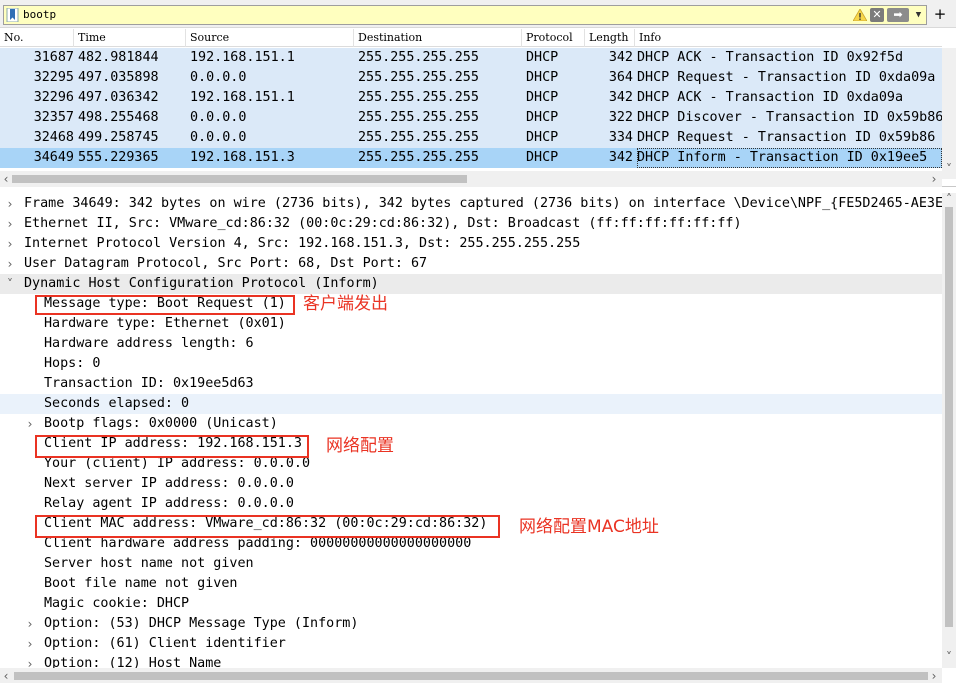 The width and height of the screenshot is (956, 683). What do you see at coordinates (118, 157) in the screenshot?
I see `packet-cell-time: 555.229365` at bounding box center [118, 157].